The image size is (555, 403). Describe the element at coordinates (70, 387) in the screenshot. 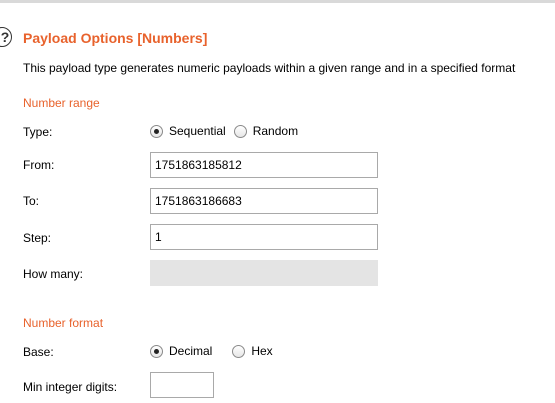

I see `min-integer-digits-label: Min integer digits:` at that location.